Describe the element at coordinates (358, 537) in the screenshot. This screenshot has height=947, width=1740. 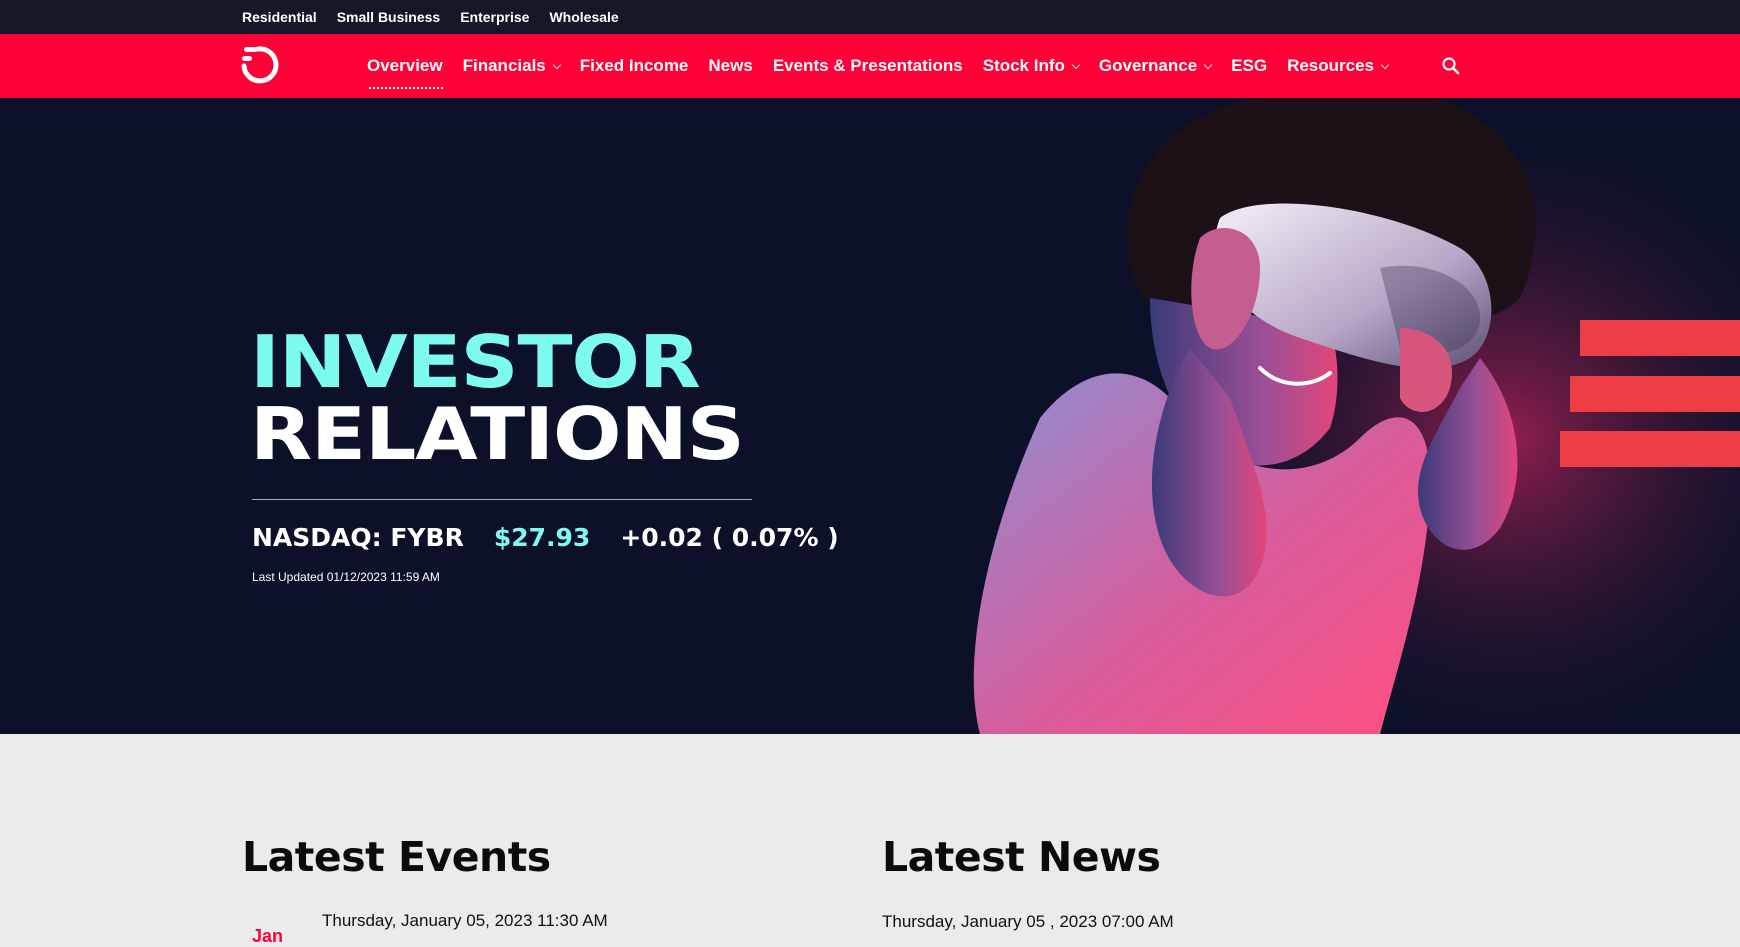
I see `stock-ticker: NASDAQ: FYBR` at that location.